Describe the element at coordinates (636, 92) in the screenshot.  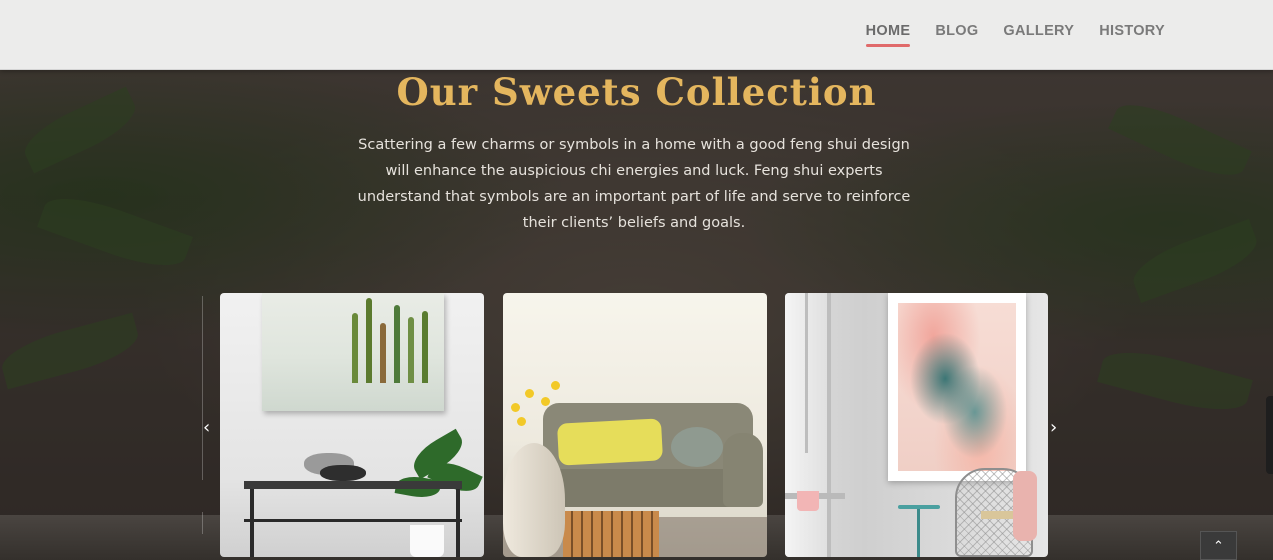
I see `section-title: Our Sweets Collection` at that location.